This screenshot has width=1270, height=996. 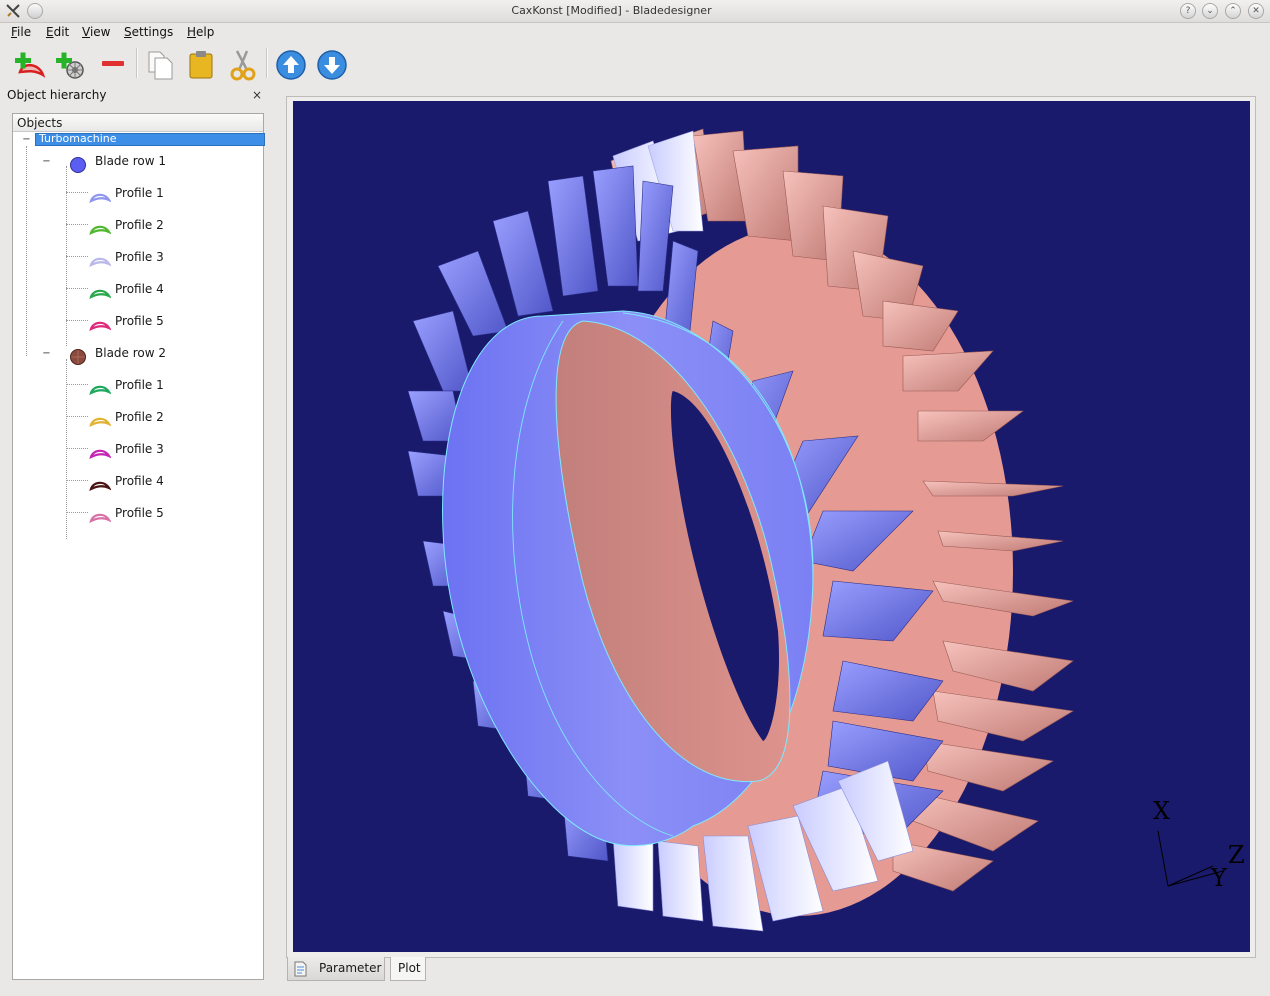 What do you see at coordinates (50, 32) in the screenshot?
I see `menu-edit-accel: E` at bounding box center [50, 32].